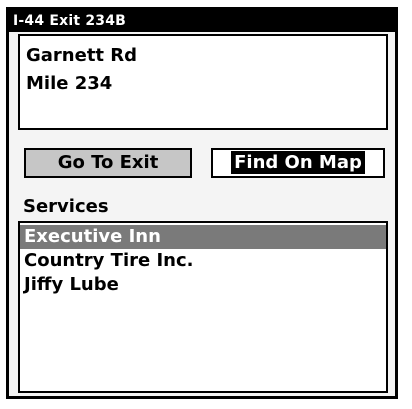  Describe the element at coordinates (82, 55) in the screenshot. I see `road-name: Garnett Rd` at that location.